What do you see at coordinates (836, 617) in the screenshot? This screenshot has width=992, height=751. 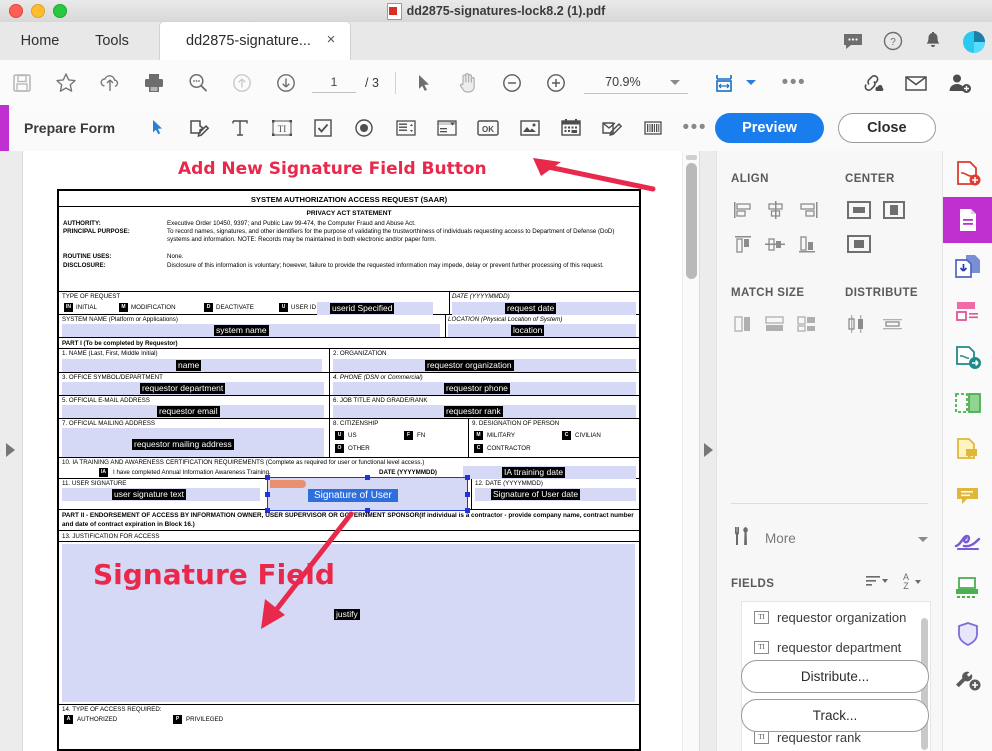 I see `list-item: TI requestor organization` at bounding box center [836, 617].